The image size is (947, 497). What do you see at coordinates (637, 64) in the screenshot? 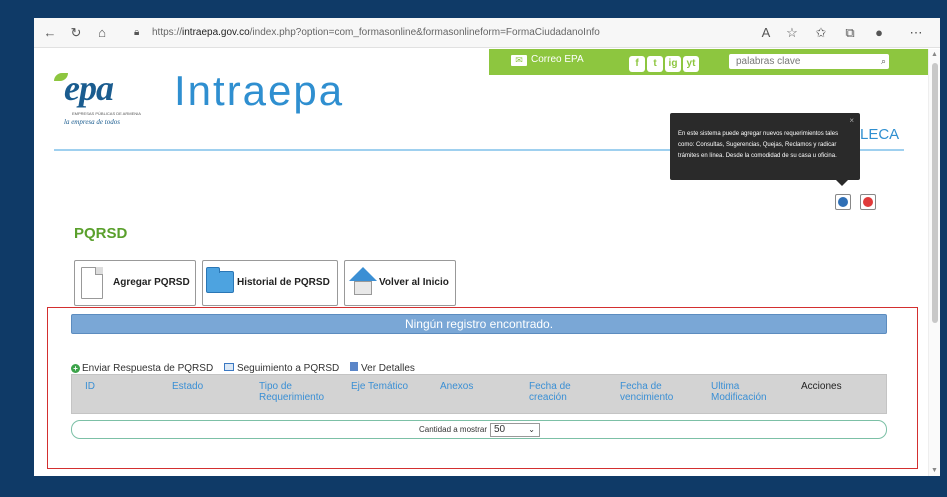
I see `facebook-icon: f` at bounding box center [637, 64].